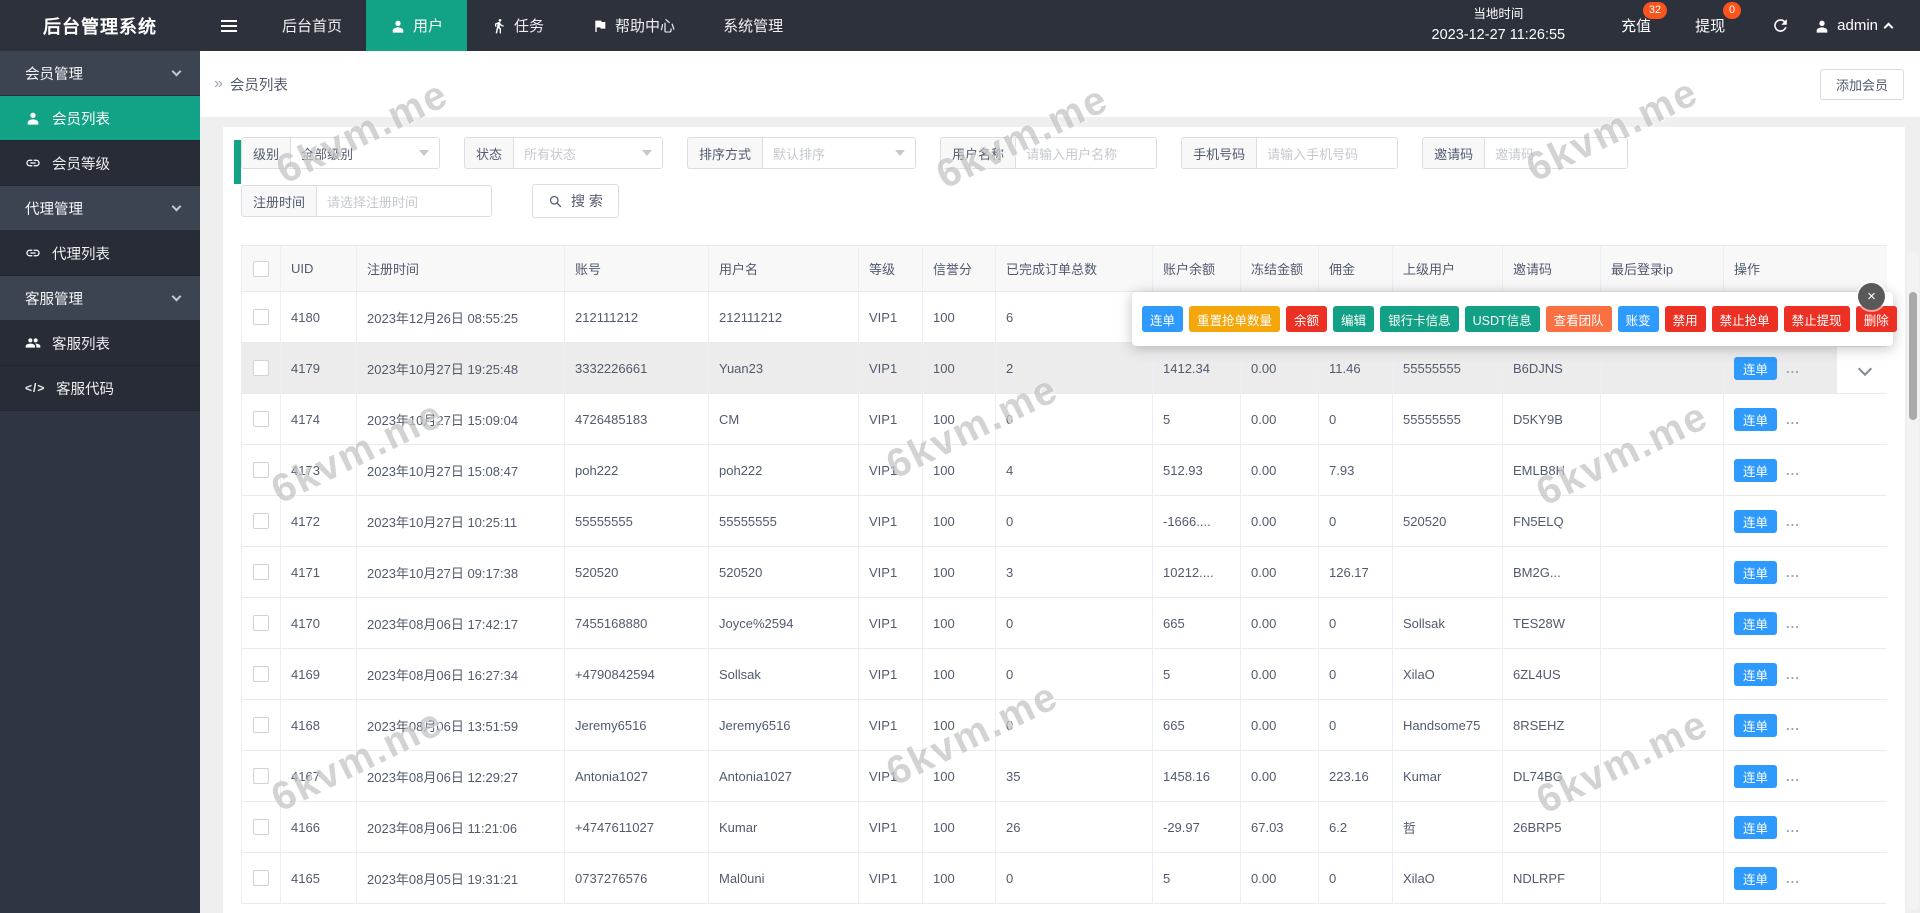  I want to click on sidebar-group-5: 客服管理, so click(100, 298).